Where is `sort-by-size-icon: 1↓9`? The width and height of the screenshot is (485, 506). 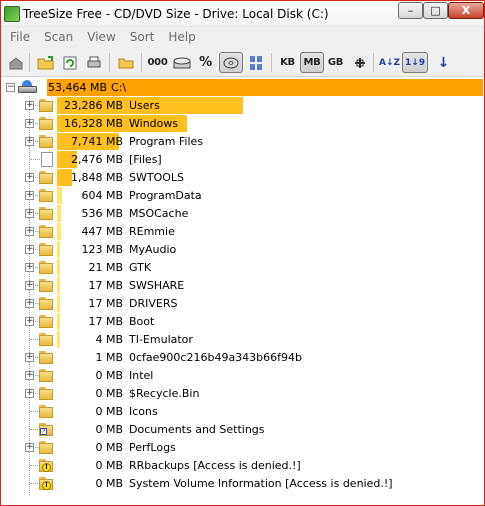 sort-by-size-icon: 1↓9 is located at coordinates (415, 62).